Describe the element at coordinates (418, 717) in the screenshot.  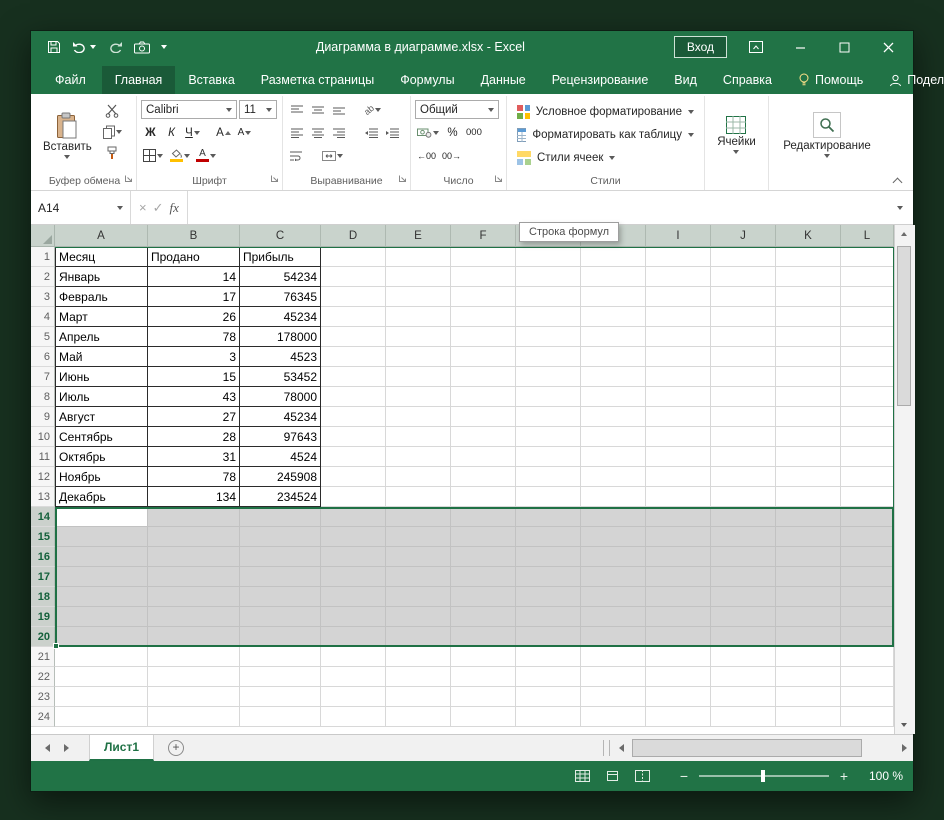
I see `cell-E24` at that location.